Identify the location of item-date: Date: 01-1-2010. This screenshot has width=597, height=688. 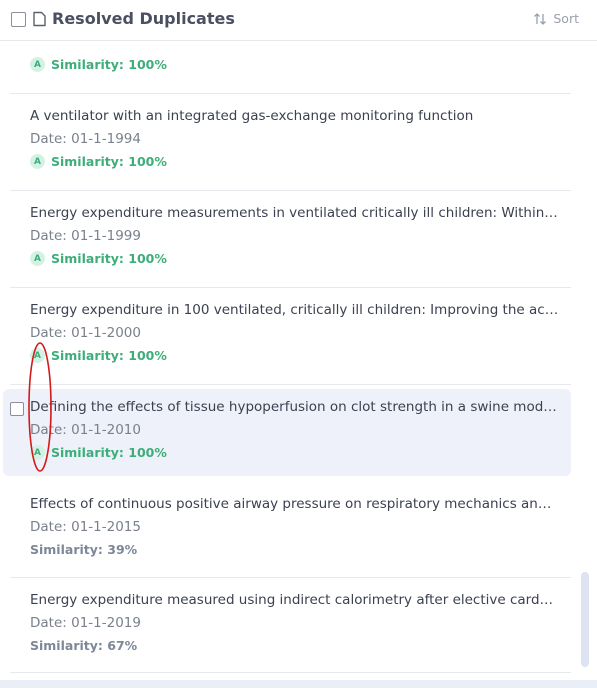
(85, 430).